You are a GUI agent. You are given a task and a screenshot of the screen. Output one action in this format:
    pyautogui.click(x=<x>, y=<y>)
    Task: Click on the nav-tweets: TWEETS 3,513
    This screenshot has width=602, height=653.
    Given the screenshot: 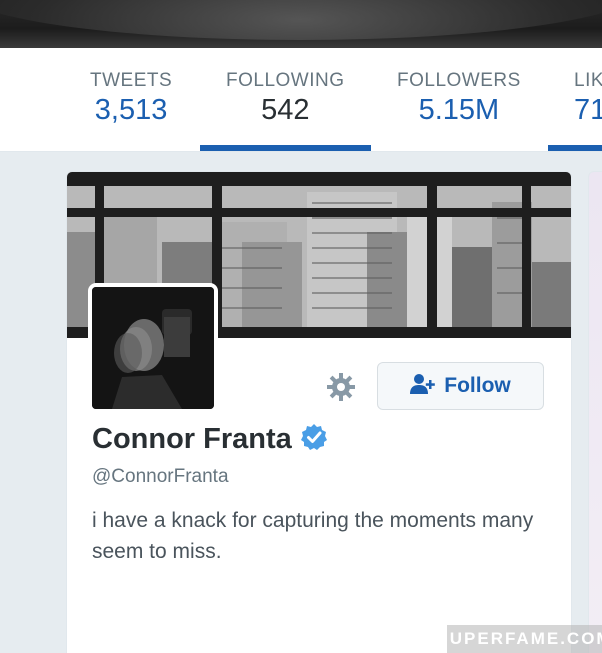 What is the action you would take?
    pyautogui.click(x=131, y=98)
    